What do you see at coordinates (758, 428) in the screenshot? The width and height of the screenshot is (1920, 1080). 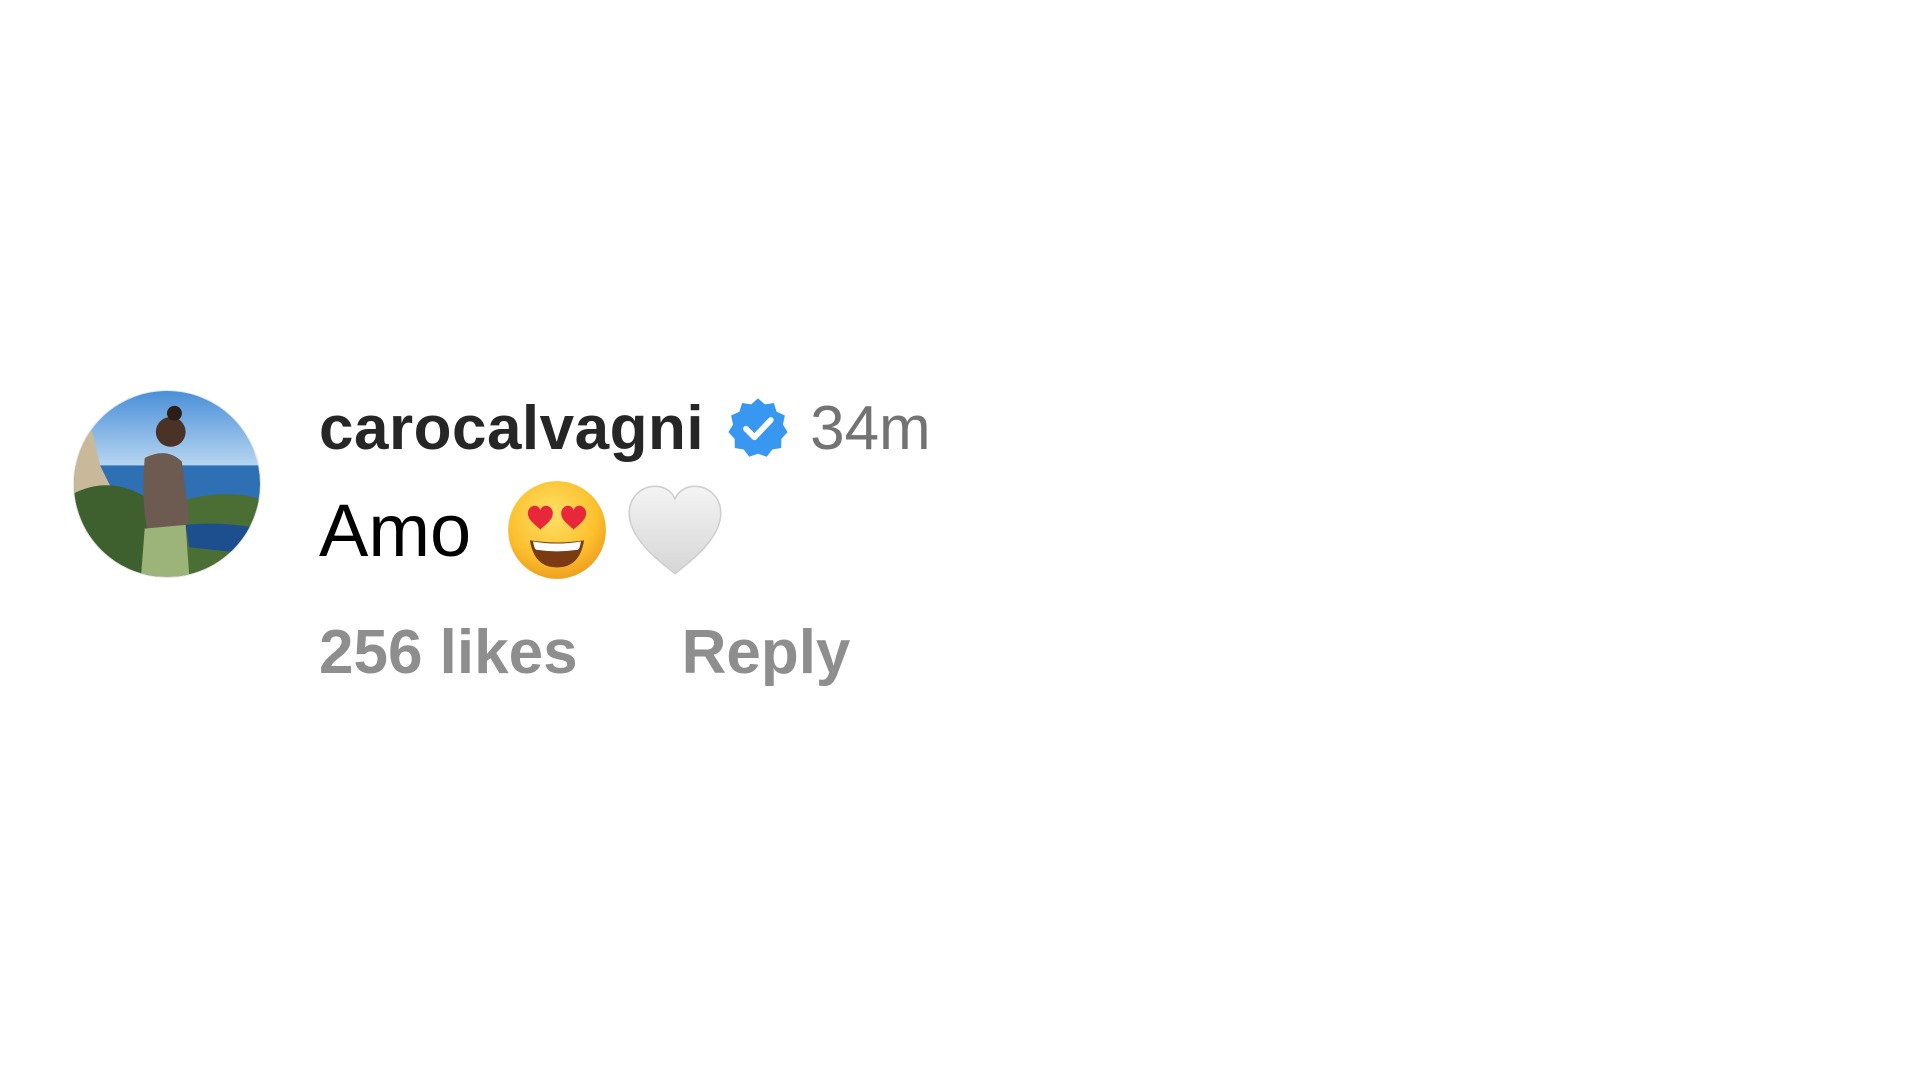 I see `verified-badge-icon` at bounding box center [758, 428].